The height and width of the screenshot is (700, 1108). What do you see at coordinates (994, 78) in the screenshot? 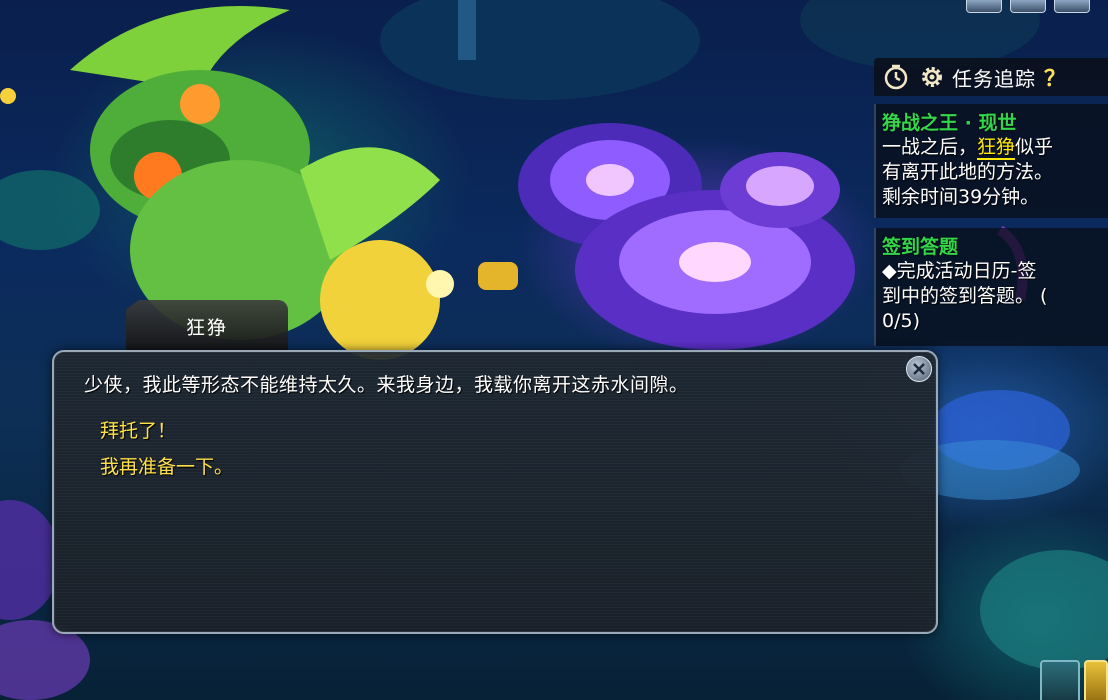
I see `task-tracker-title: 任务追踪` at bounding box center [994, 78].